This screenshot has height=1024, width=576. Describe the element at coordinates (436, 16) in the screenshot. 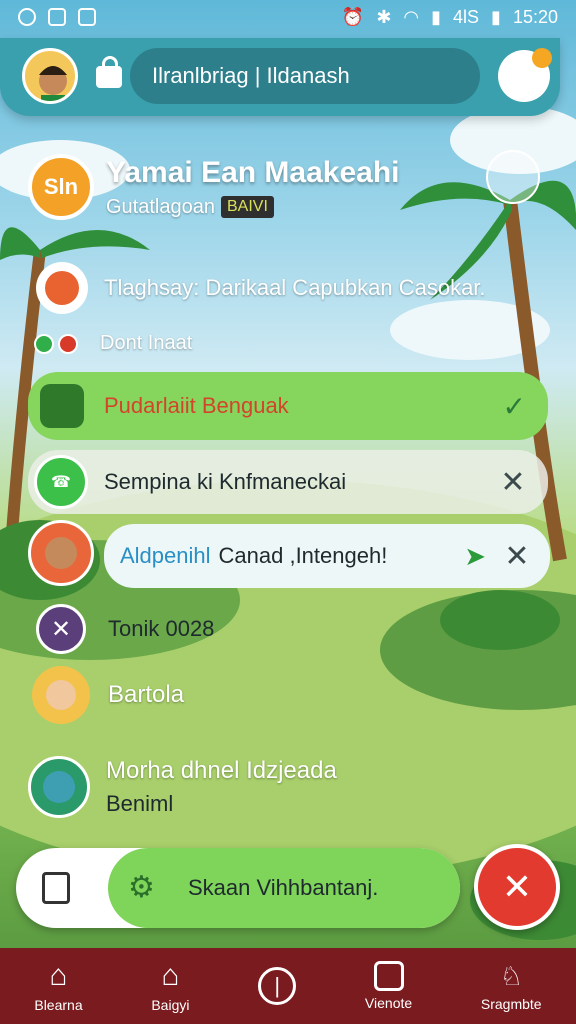

I see `signal-icon: ▮` at that location.